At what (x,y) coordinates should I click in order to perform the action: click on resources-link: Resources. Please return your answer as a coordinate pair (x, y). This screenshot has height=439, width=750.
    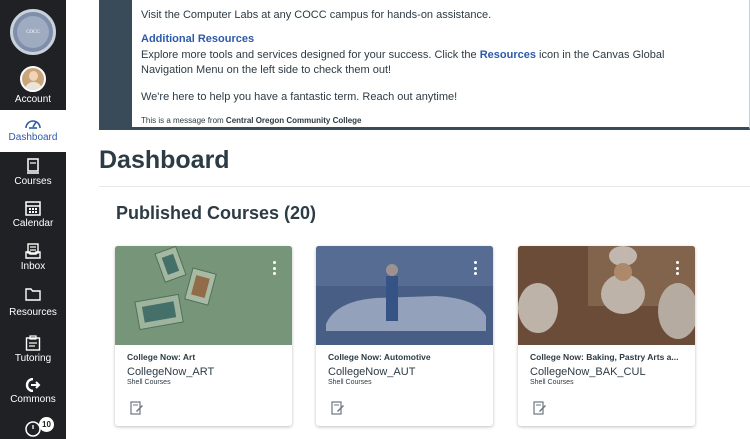
    Looking at the image, I should click on (508, 55).